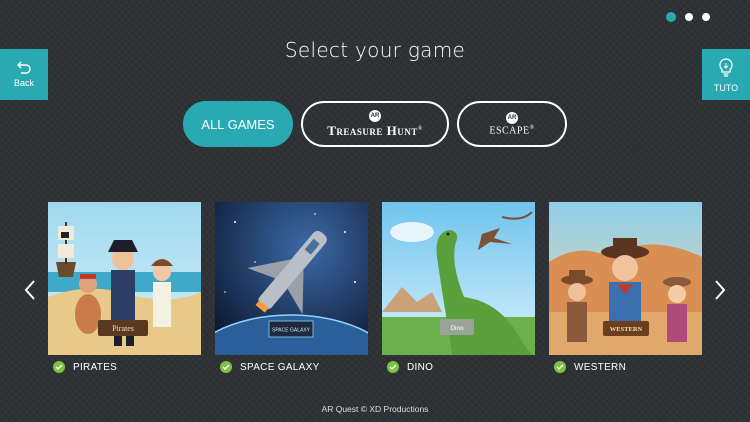 This screenshot has height=422, width=750. I want to click on filter-escape: AR ESCAPE®, so click(512, 124).